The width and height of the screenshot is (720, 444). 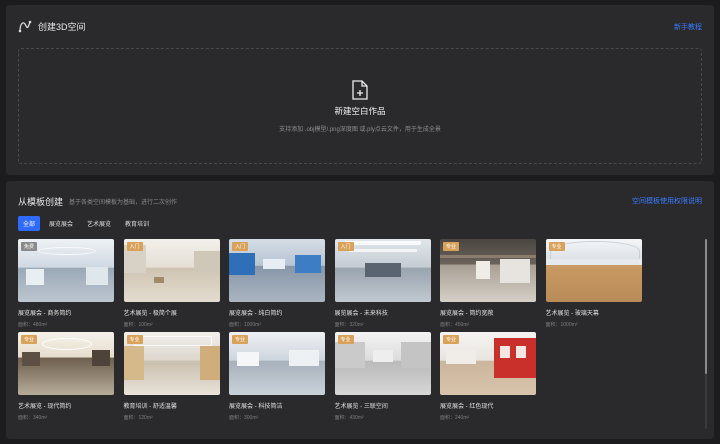 I want to click on template-title: 展览展会 - 简约宽敞, so click(x=467, y=314).